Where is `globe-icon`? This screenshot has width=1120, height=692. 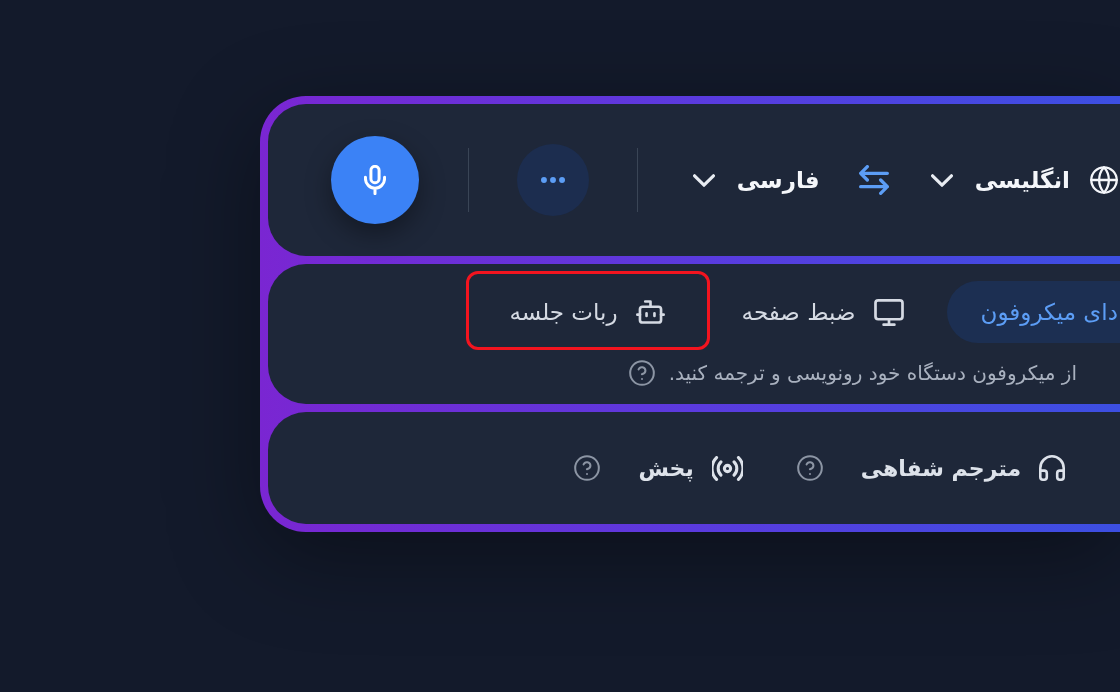 globe-icon is located at coordinates (1104, 180).